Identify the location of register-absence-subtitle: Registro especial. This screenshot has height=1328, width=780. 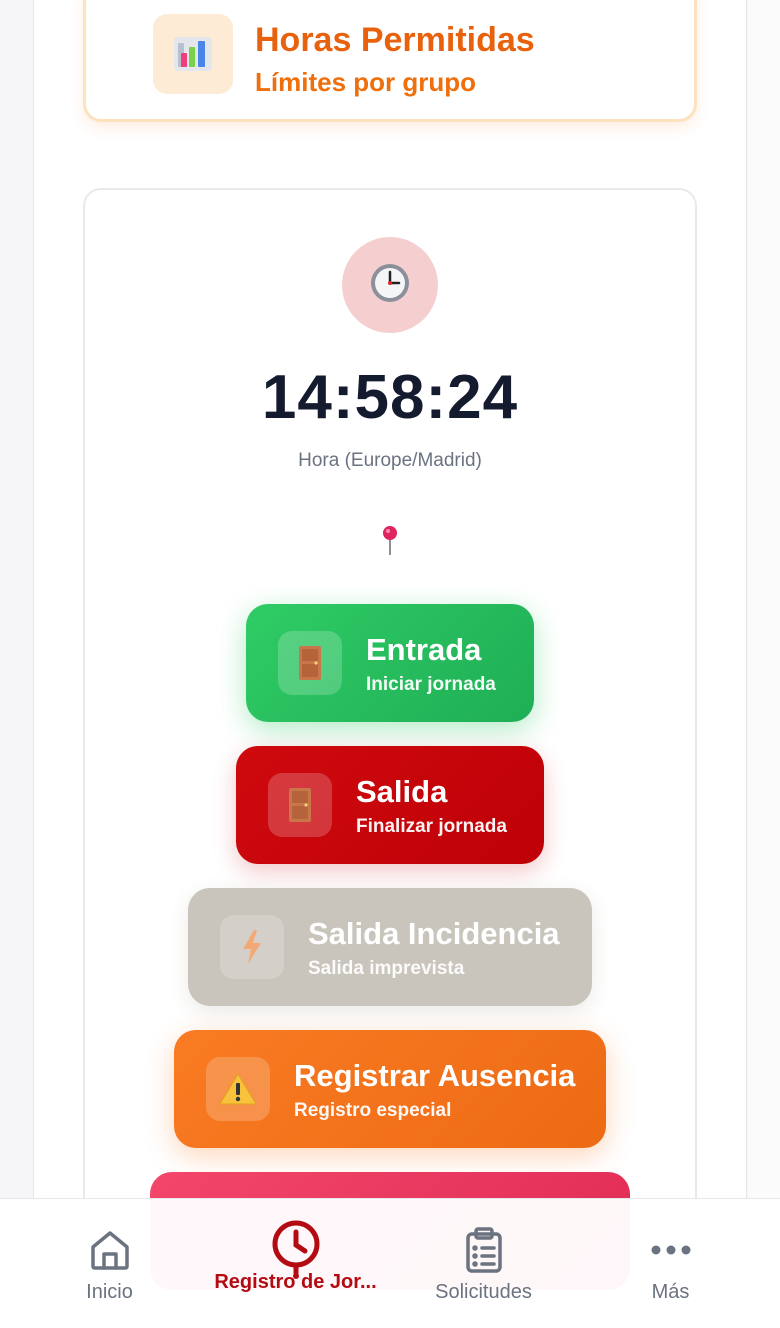
(373, 1110).